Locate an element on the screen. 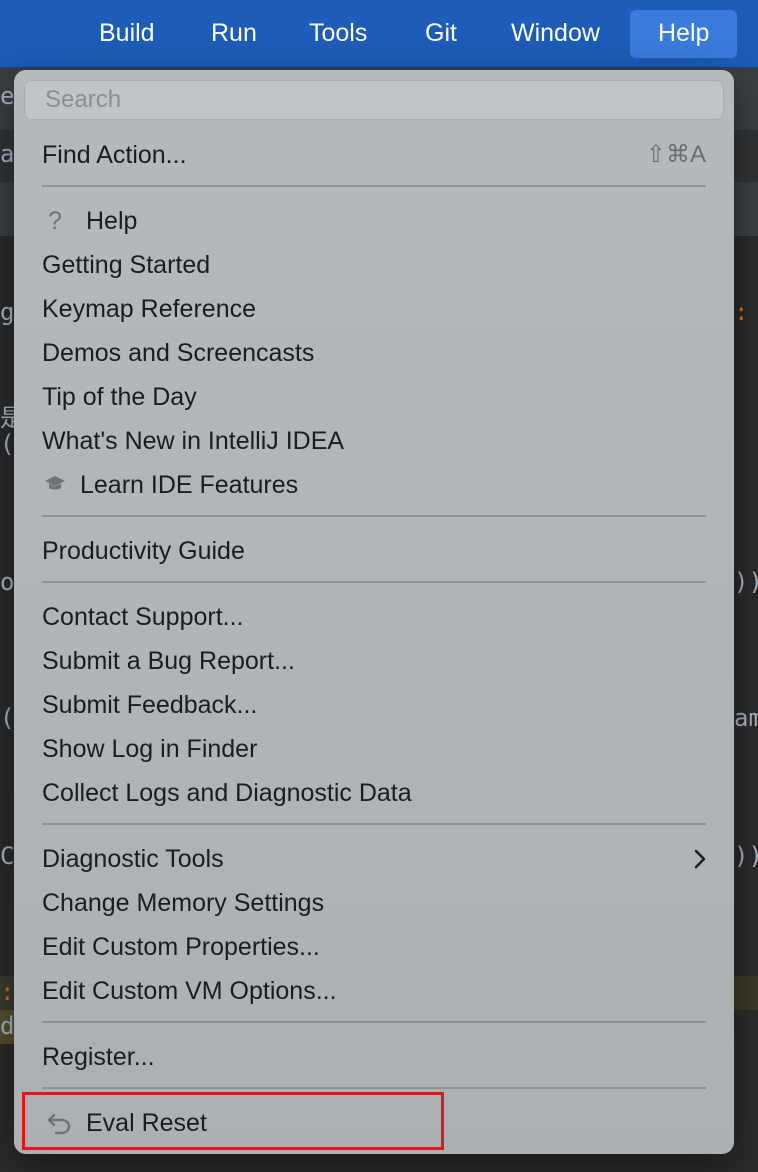 Image resolution: width=758 pixels, height=1172 pixels. menu-help: Help is located at coordinates (684, 34).